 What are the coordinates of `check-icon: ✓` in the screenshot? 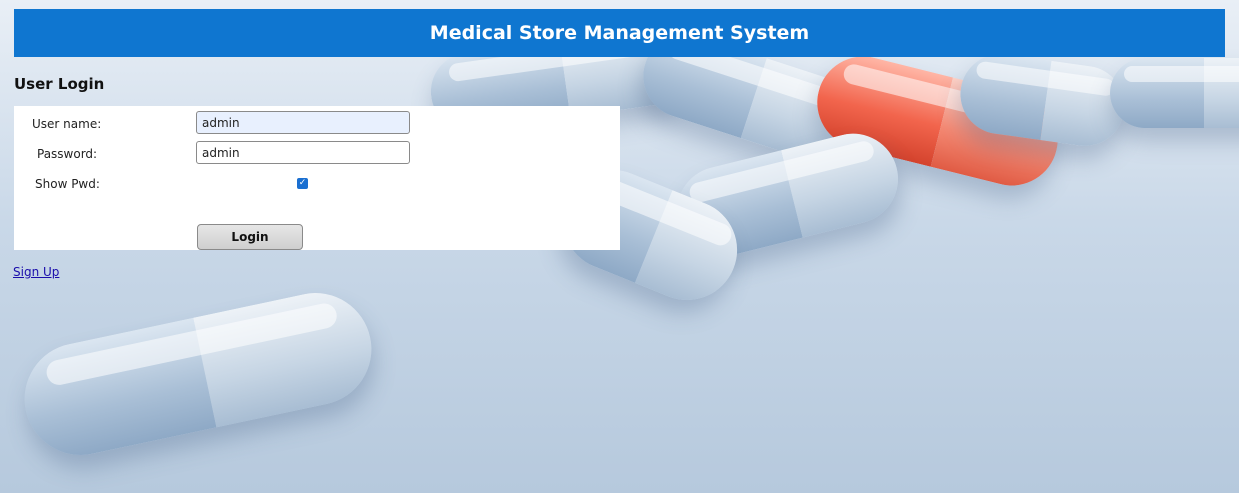 It's located at (302, 183).